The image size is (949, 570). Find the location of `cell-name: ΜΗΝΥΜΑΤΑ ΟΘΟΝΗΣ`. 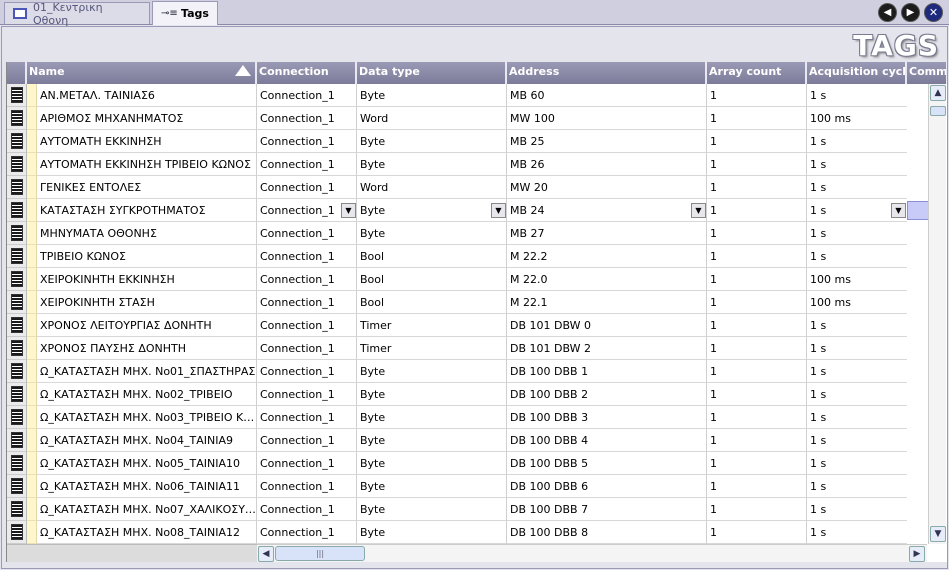

cell-name: ΜΗΝΥΜΑΤΑ ΟΘΟΝΗΣ is located at coordinates (147, 233).